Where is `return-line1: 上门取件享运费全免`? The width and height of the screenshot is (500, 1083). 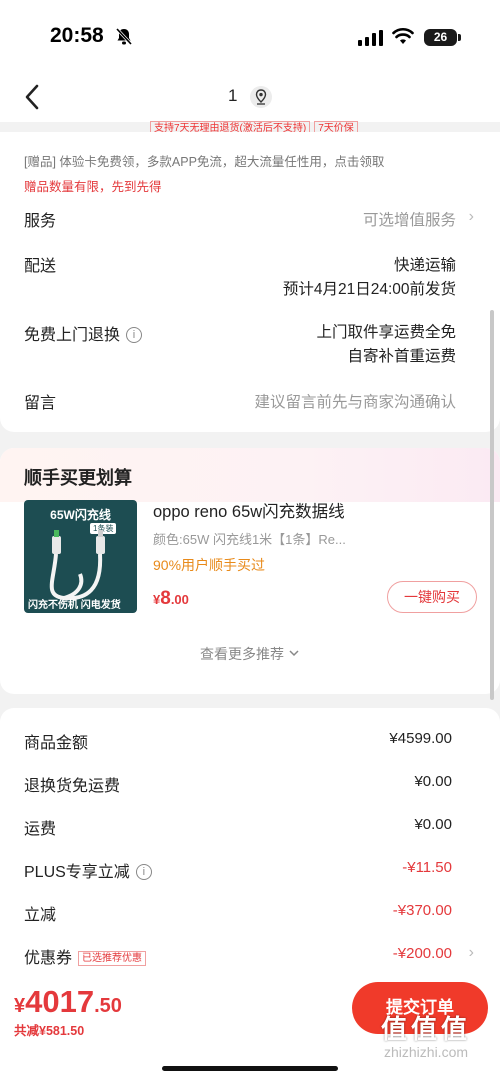
return-line1: 上门取件享运费全免 is located at coordinates (386, 332).